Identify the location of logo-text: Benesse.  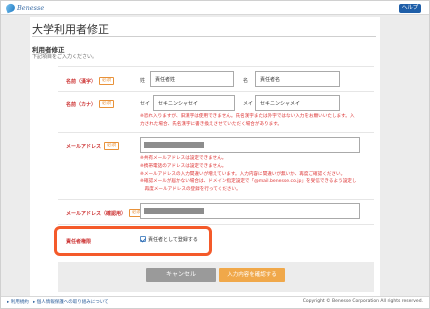
(31, 8).